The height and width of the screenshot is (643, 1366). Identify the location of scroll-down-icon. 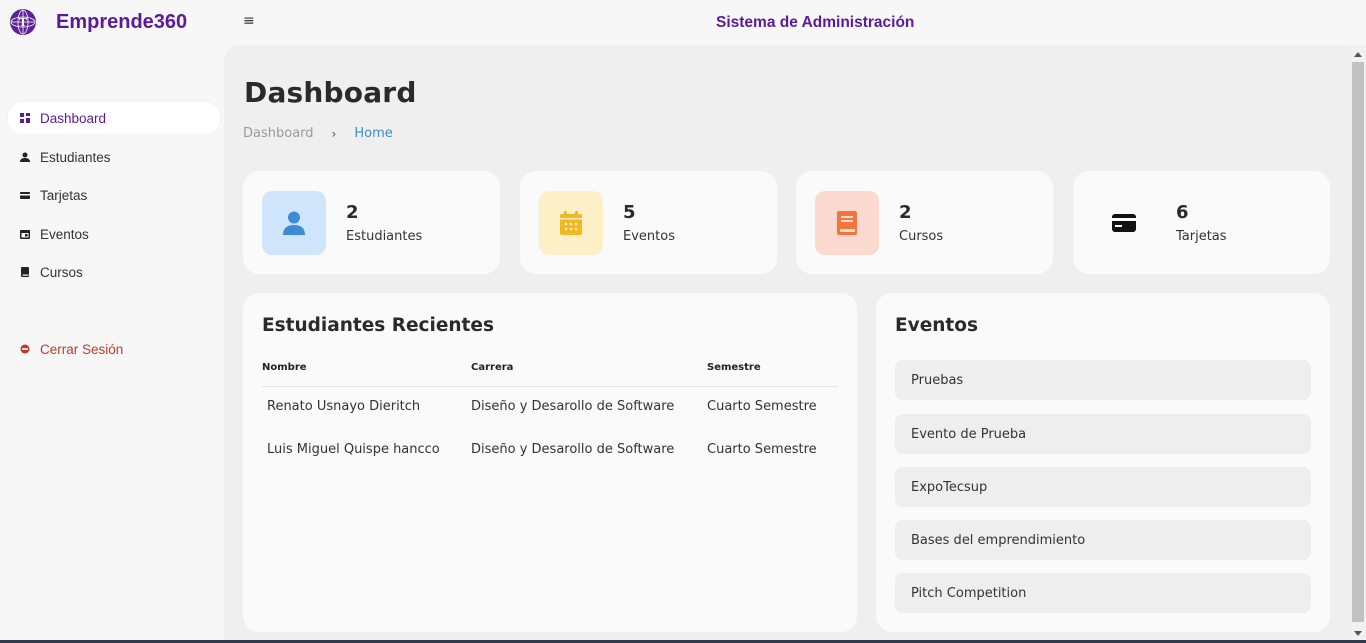
(1358, 633).